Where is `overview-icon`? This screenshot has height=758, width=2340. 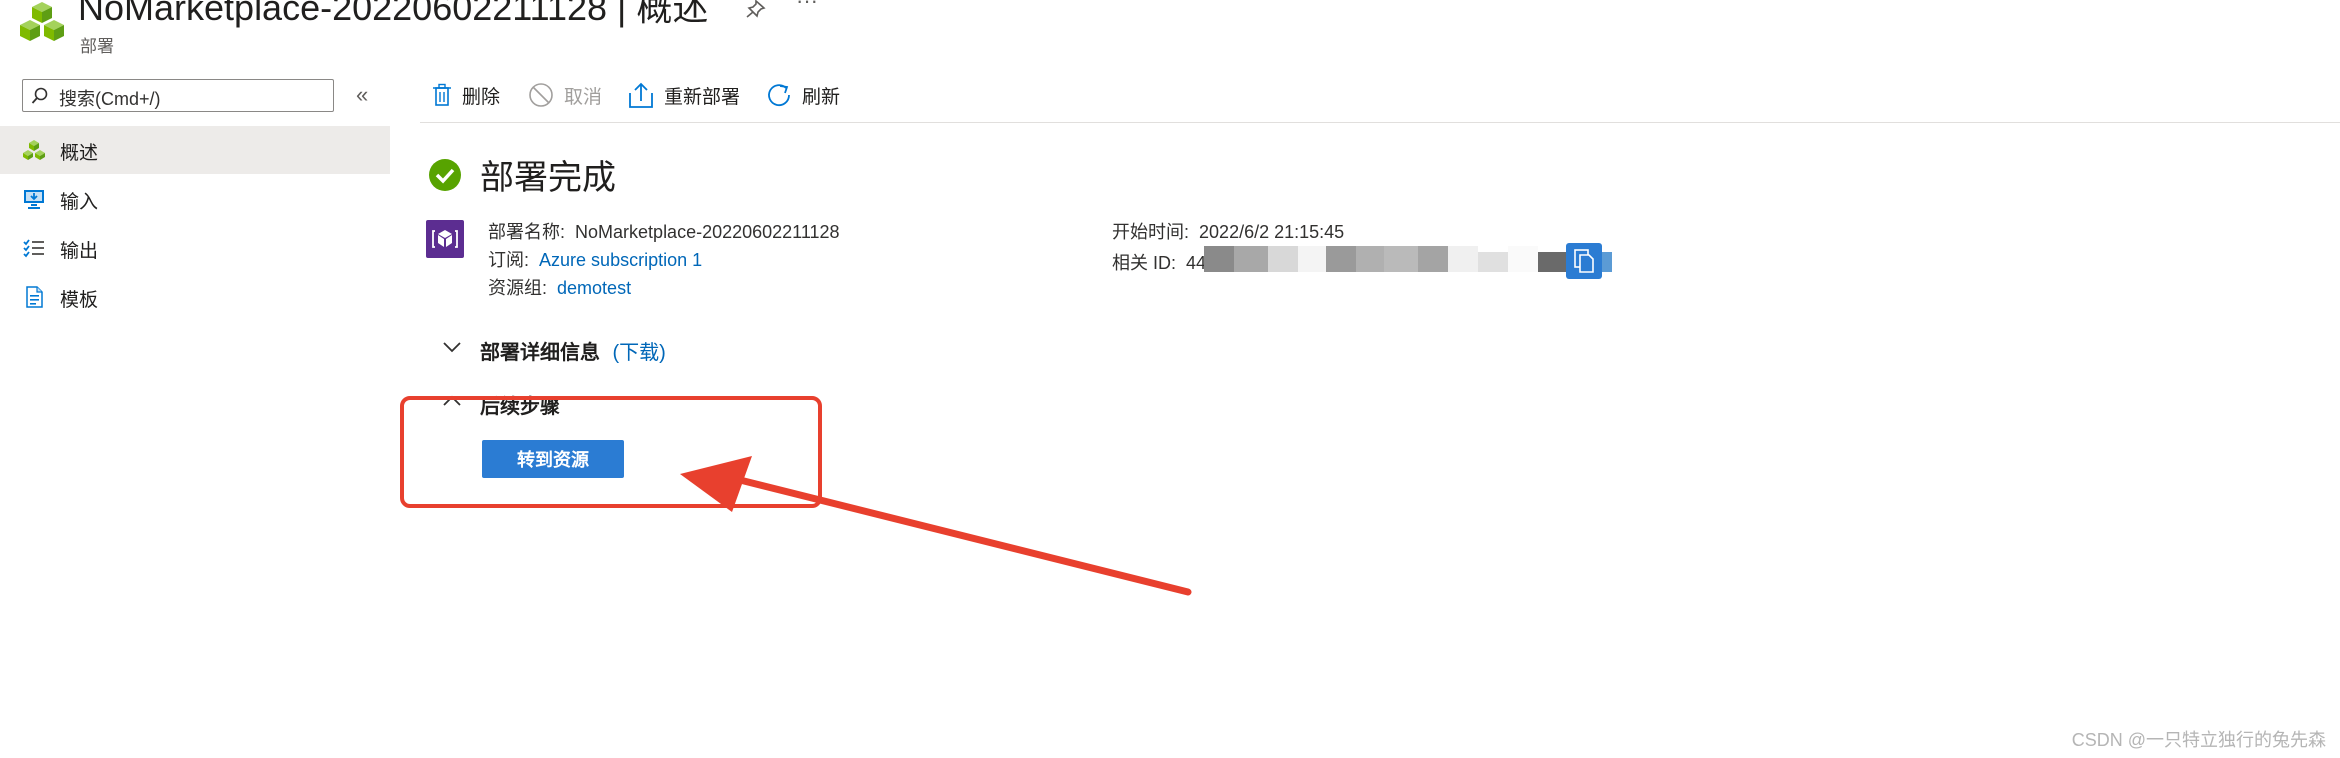
overview-icon is located at coordinates (34, 150).